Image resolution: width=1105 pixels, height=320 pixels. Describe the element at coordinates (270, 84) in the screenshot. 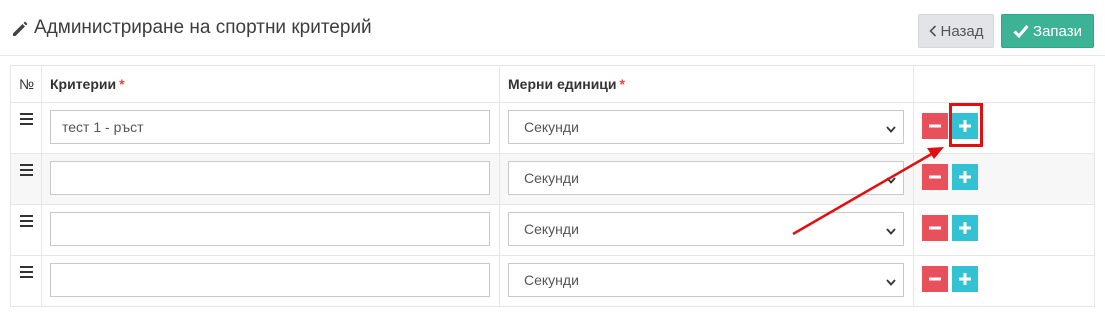

I see `column-header-criteria: Критерии *` at that location.